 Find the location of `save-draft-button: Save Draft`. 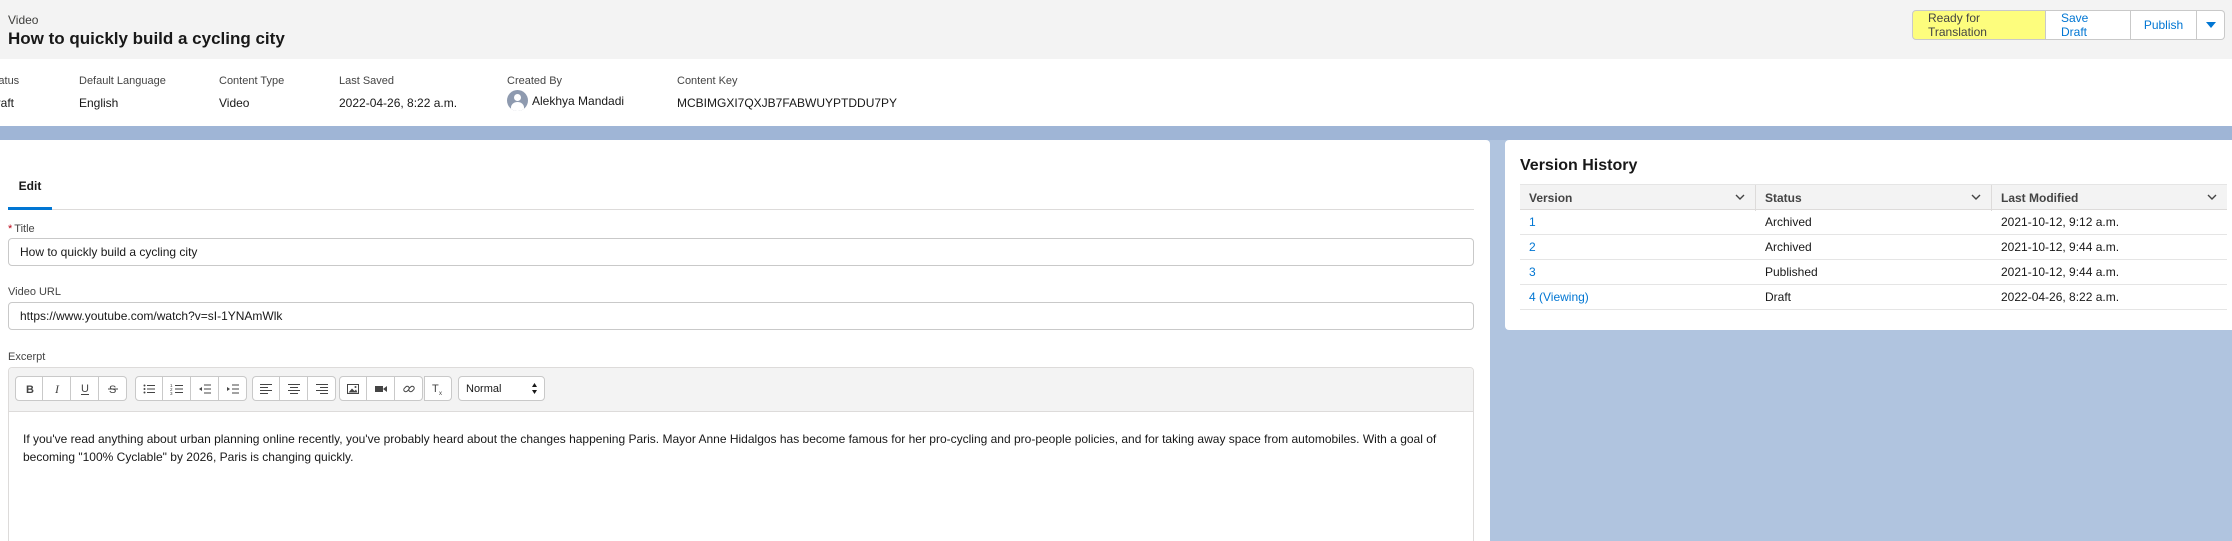

save-draft-button: Save Draft is located at coordinates (2088, 25).